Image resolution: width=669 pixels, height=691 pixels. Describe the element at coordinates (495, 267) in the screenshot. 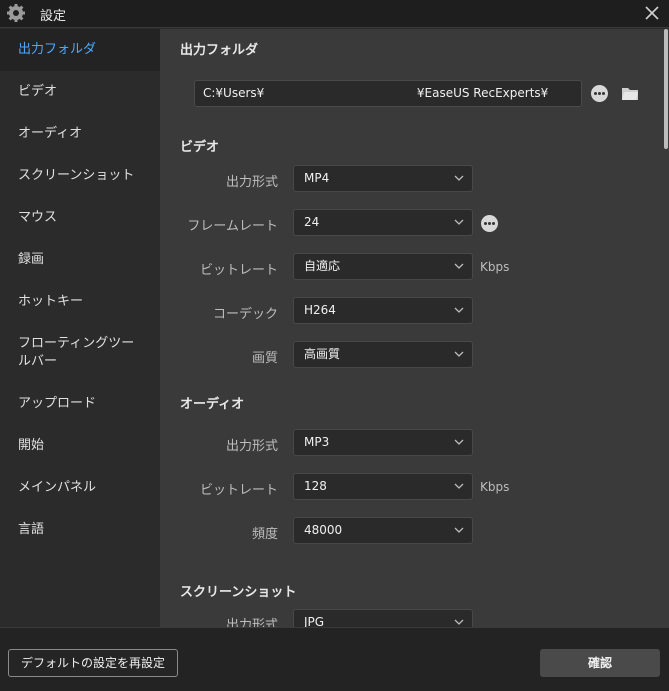

I see `video-bitrate-unit: Kbps` at that location.